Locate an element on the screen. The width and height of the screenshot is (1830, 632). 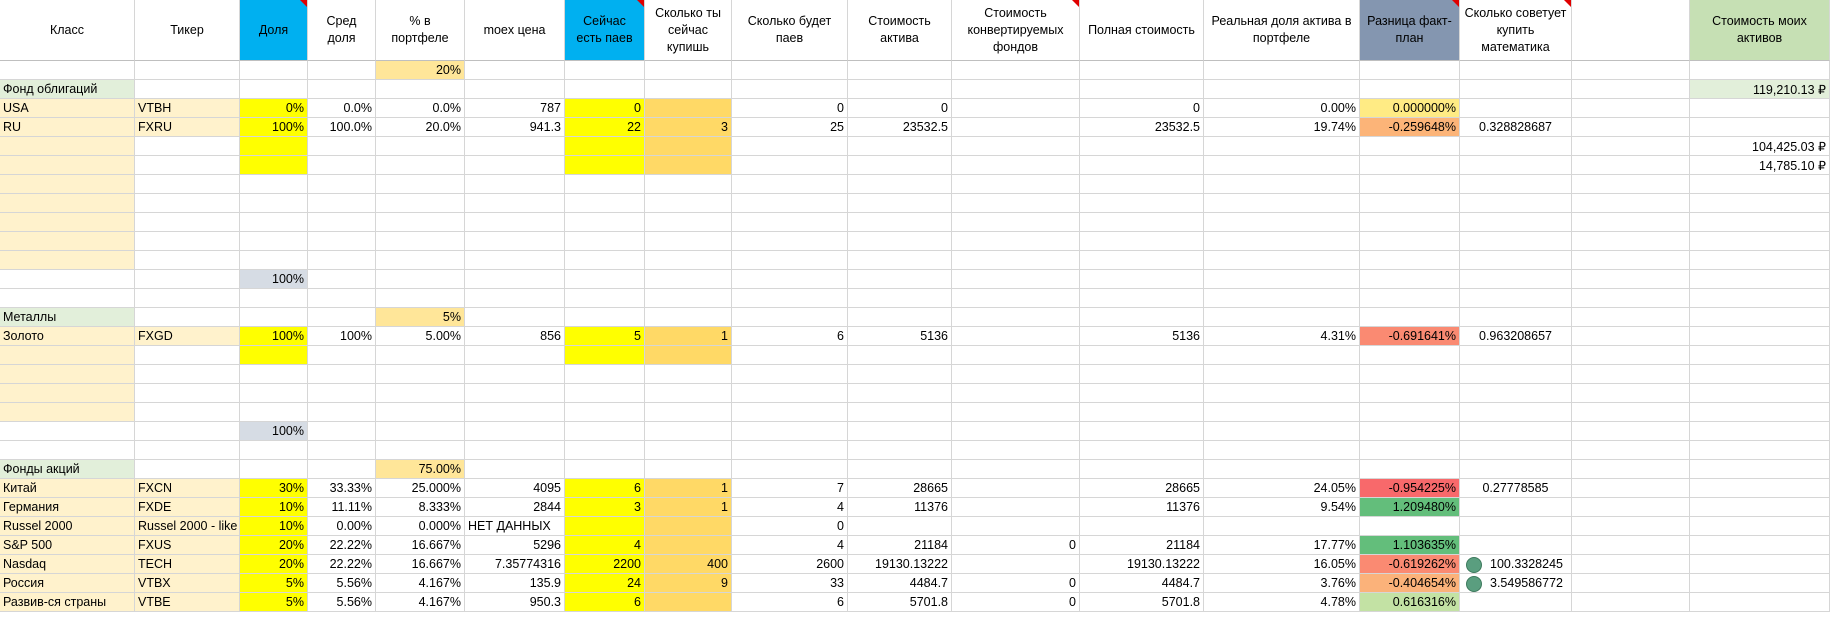
cell-asset-value: 23532.5 is located at coordinates (900, 127).